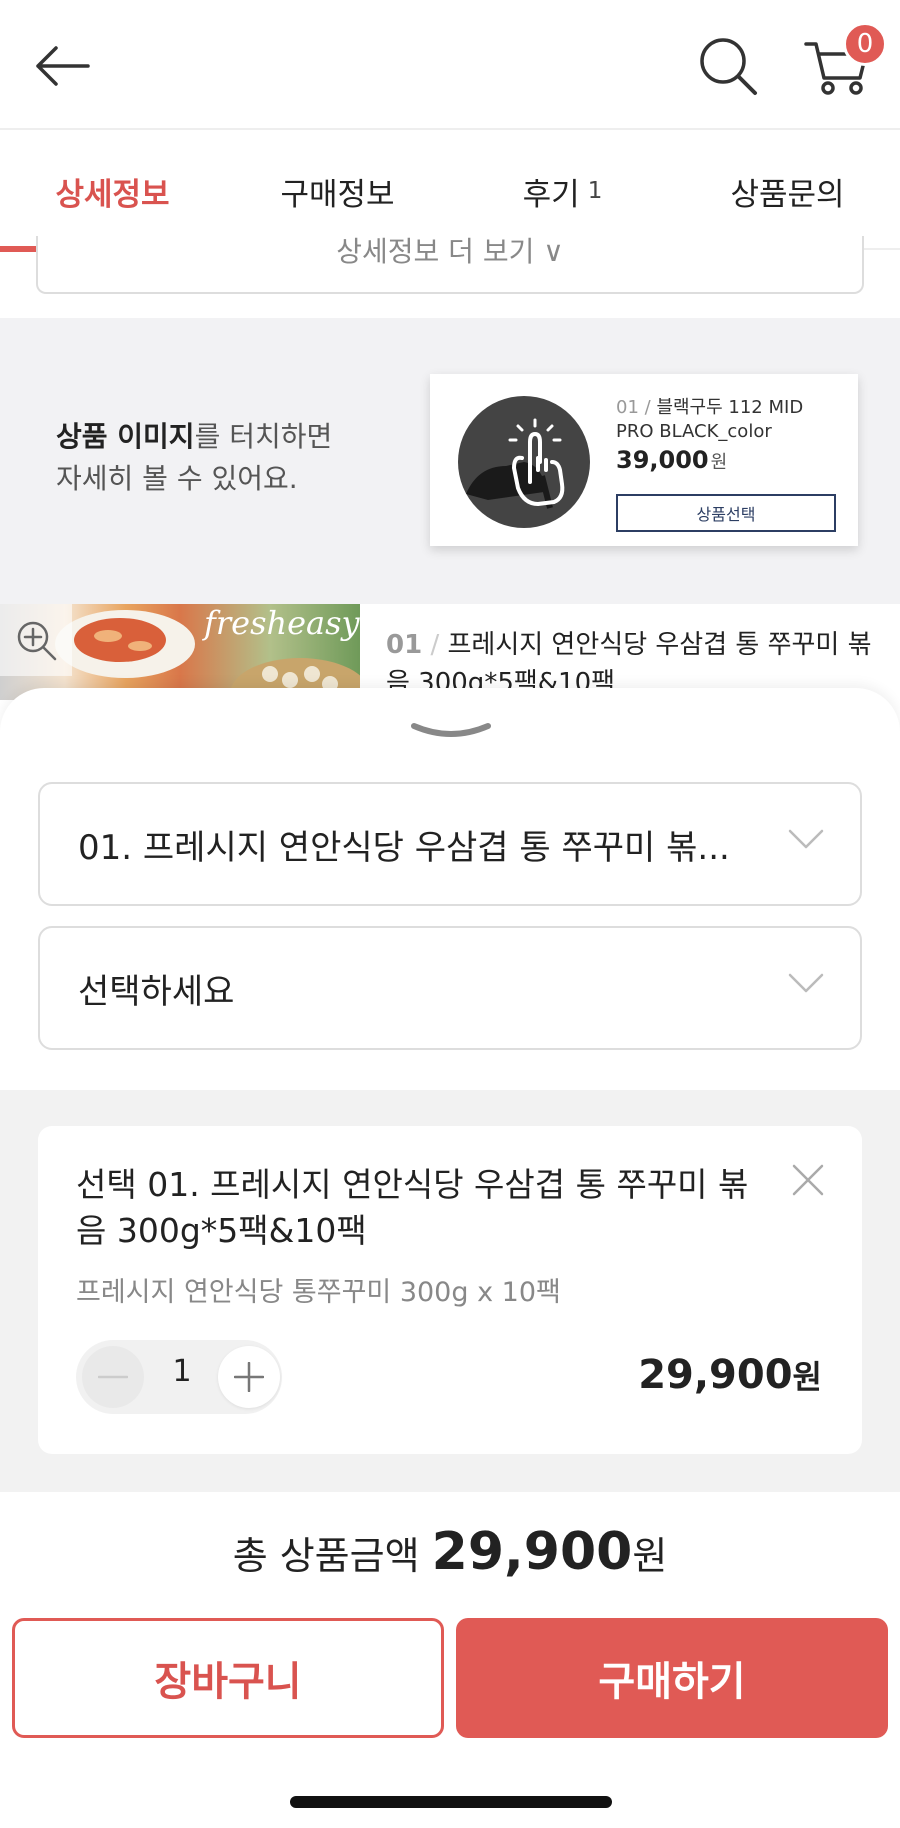  I want to click on sample-product-price: 39,000 원, so click(671, 460).